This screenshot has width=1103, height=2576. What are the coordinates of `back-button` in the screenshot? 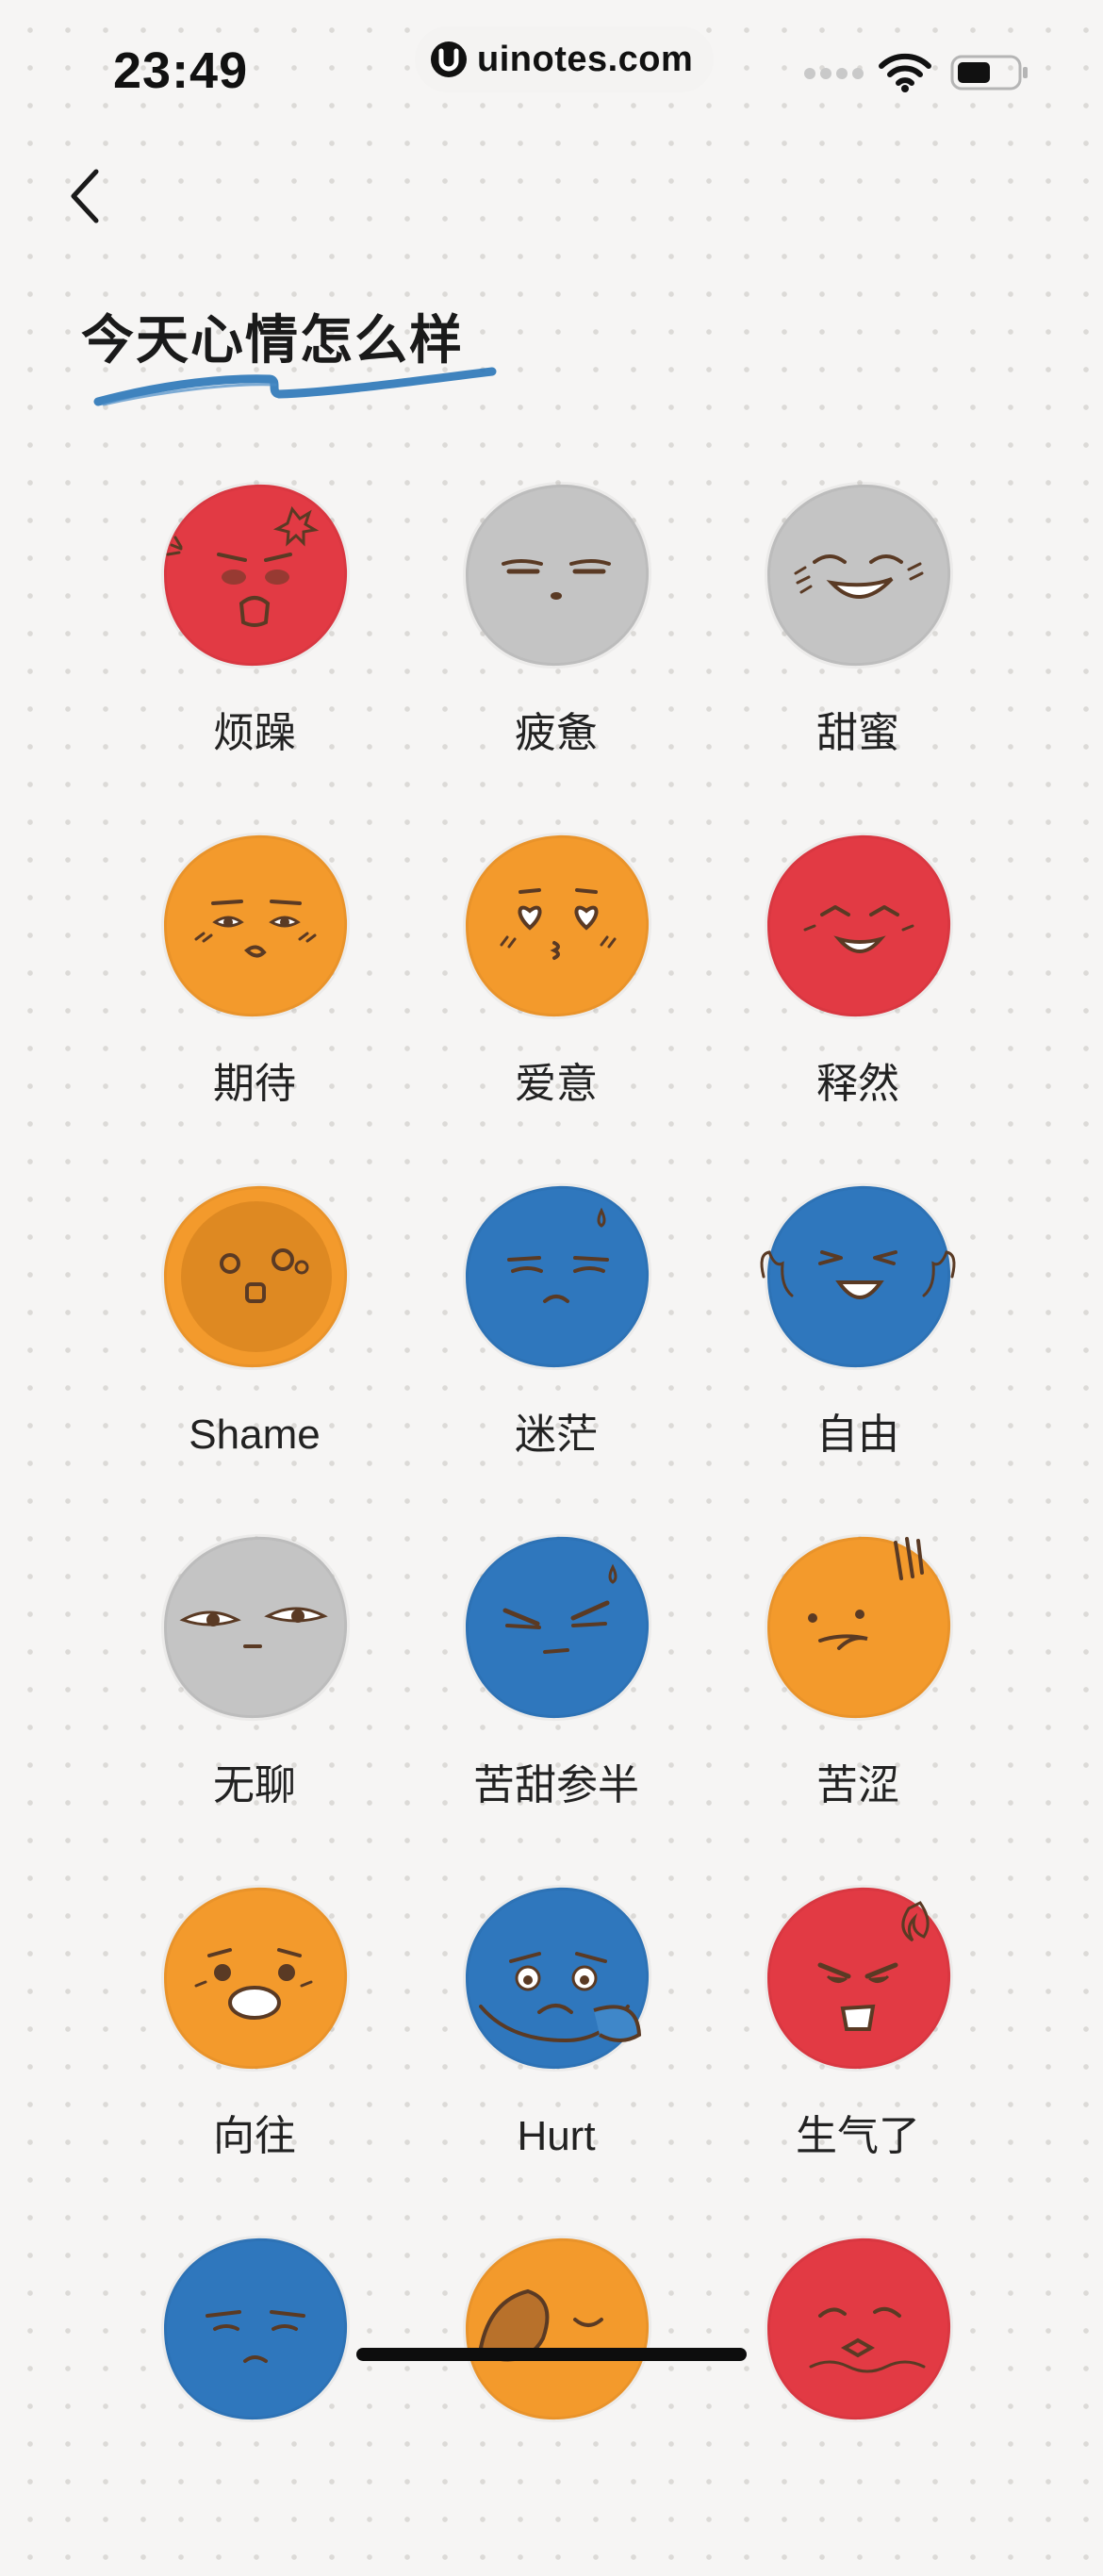 It's located at (85, 196).